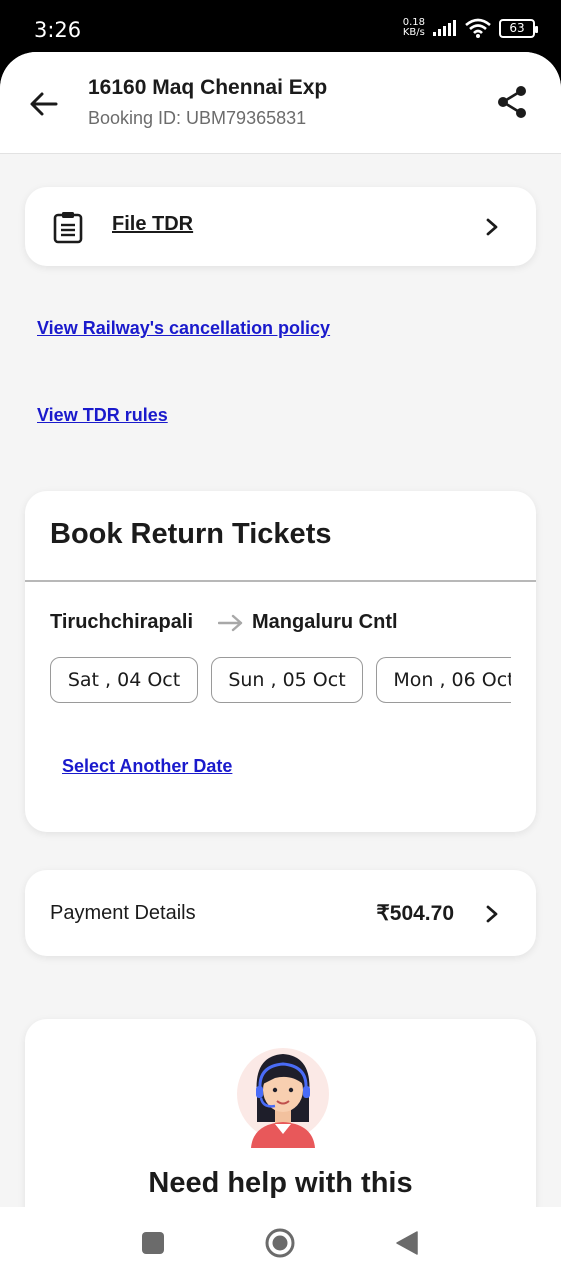 The width and height of the screenshot is (561, 1280). What do you see at coordinates (58, 30) in the screenshot?
I see `status-time: 3:26` at bounding box center [58, 30].